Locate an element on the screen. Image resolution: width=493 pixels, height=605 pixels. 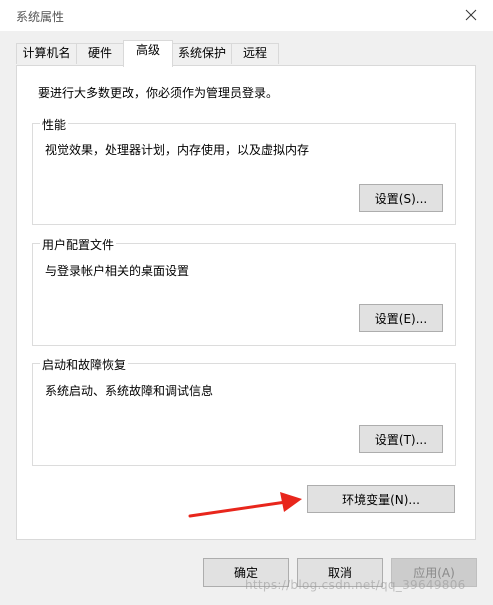
close-icon is located at coordinates (471, 15).